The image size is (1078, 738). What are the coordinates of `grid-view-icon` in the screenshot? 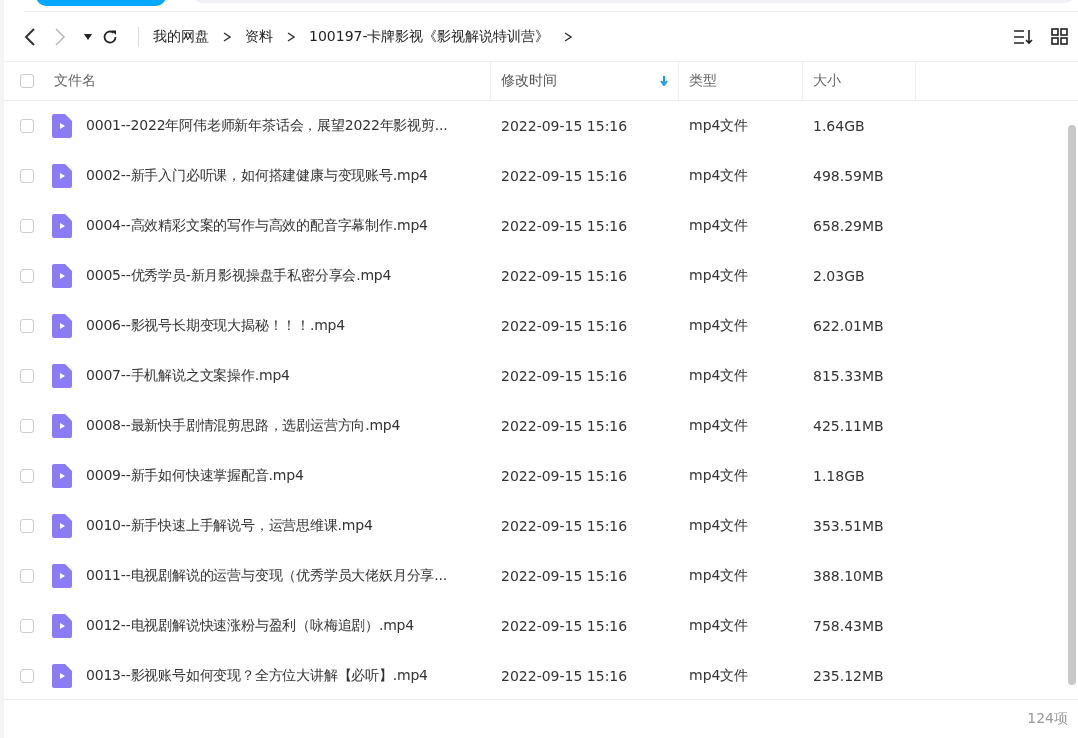 It's located at (1059, 36).